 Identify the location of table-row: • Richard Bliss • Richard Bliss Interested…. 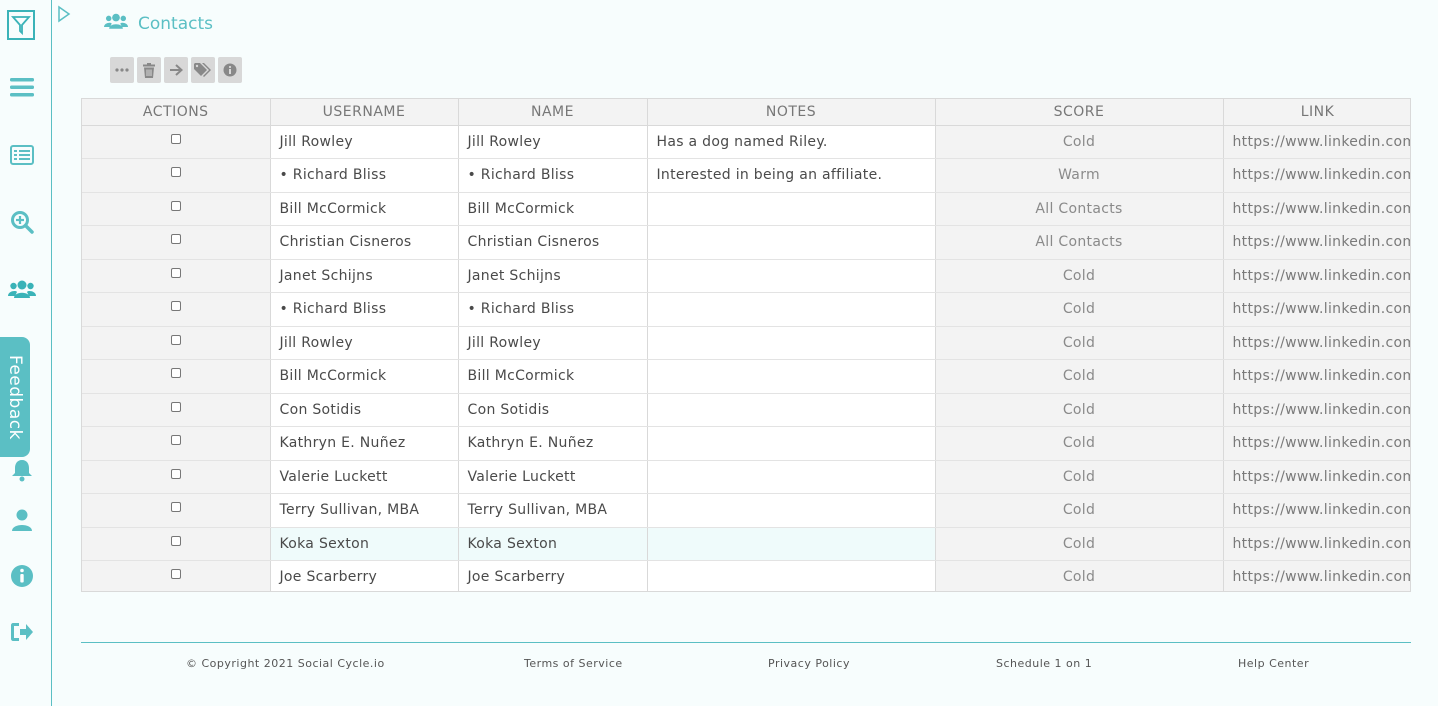
(746, 175).